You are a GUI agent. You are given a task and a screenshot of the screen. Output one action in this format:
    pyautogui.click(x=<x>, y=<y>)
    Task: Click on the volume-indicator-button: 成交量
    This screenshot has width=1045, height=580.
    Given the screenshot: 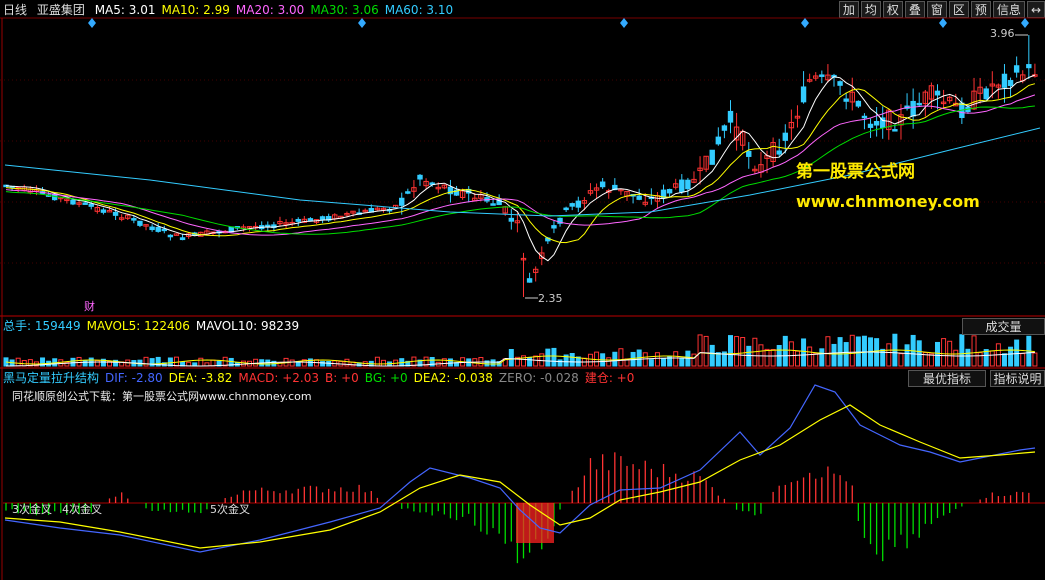 What is the action you would take?
    pyautogui.click(x=1003, y=326)
    